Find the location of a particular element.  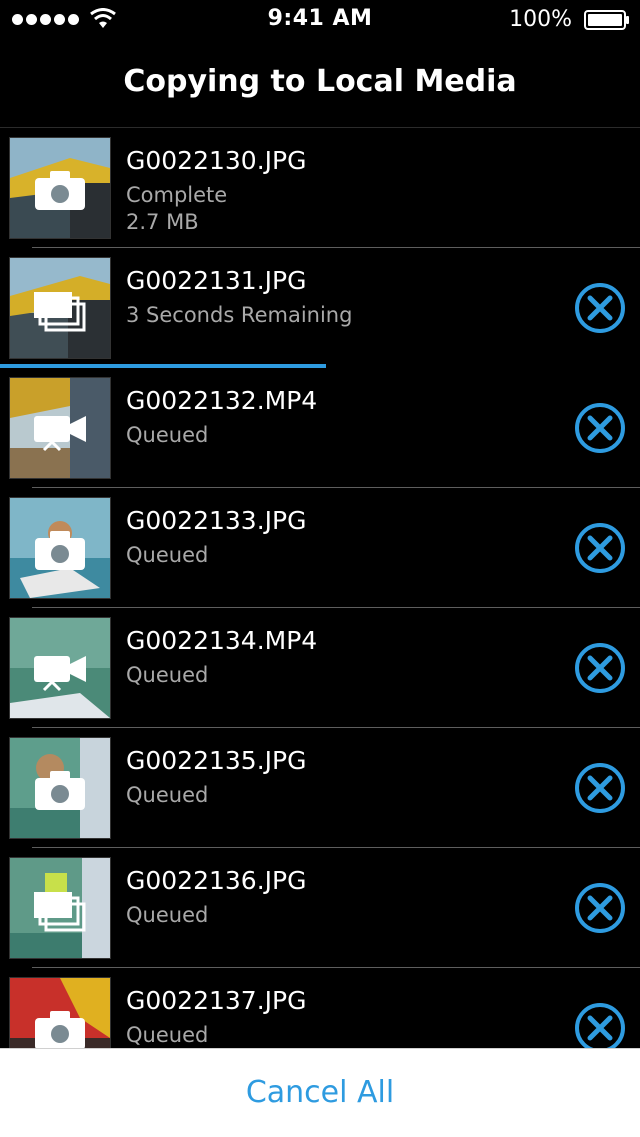

list-item: G0022133.JPG Queued is located at coordinates (320, 548).